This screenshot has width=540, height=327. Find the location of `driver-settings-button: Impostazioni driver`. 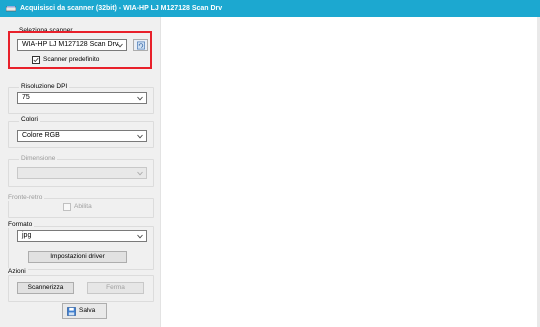

driver-settings-button: Impostazioni driver is located at coordinates (77, 257).